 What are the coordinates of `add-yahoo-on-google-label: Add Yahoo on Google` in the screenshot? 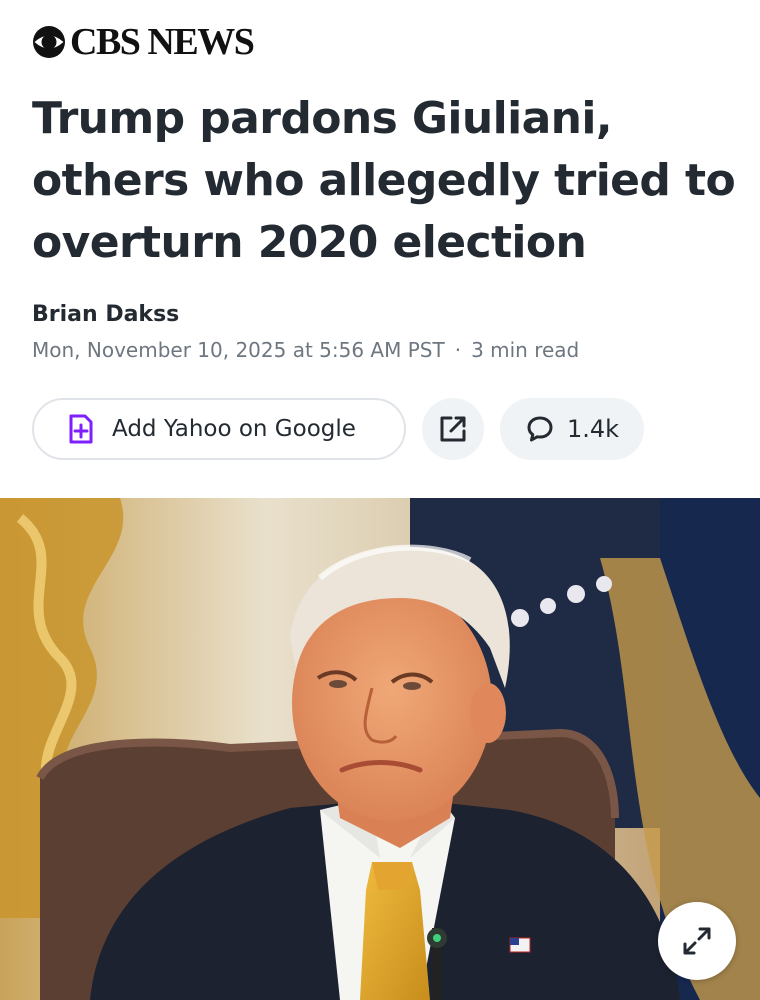 It's located at (234, 429).